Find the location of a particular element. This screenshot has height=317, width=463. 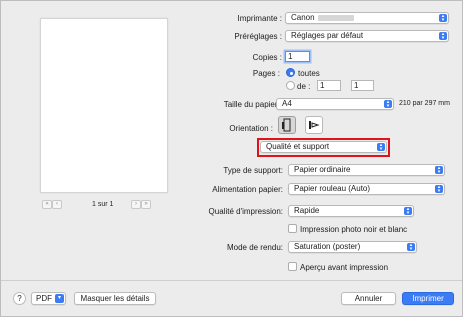

print-quality-popup: Rapide ▴ ▾ is located at coordinates (351, 211).